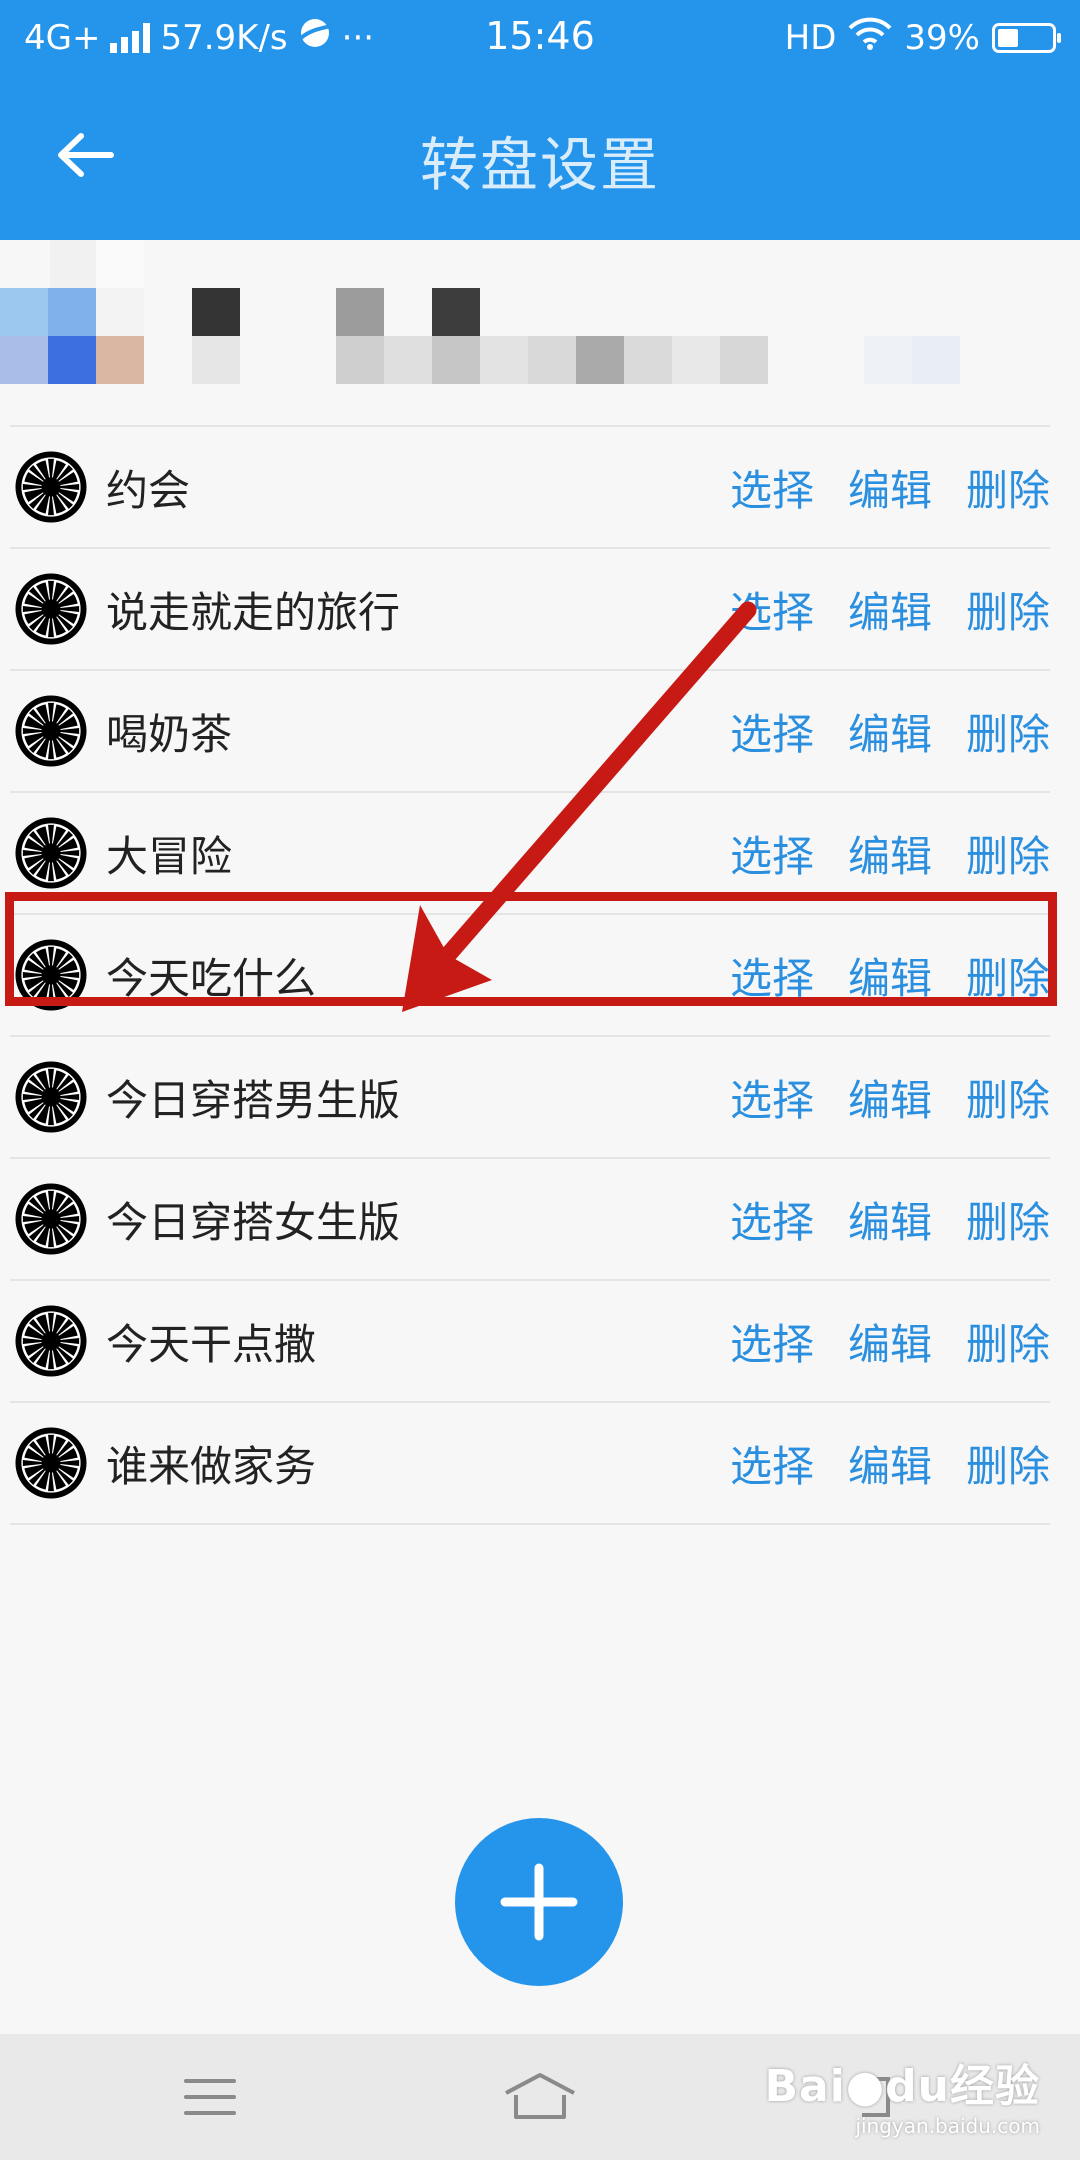 The width and height of the screenshot is (1080, 2160). What do you see at coordinates (902, 2086) in the screenshot?
I see `watermark-main: Bai●du经验` at bounding box center [902, 2086].